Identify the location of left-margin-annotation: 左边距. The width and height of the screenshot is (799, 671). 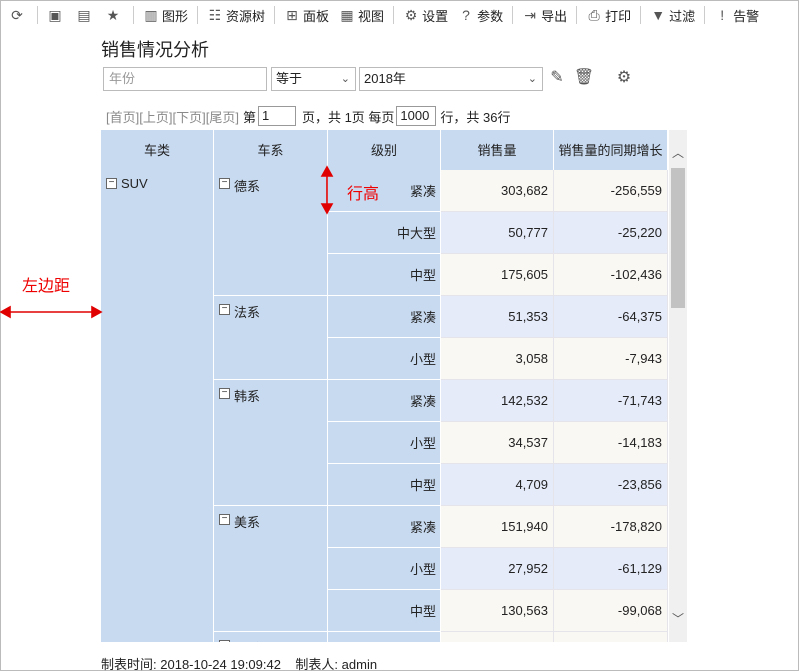
(46, 286).